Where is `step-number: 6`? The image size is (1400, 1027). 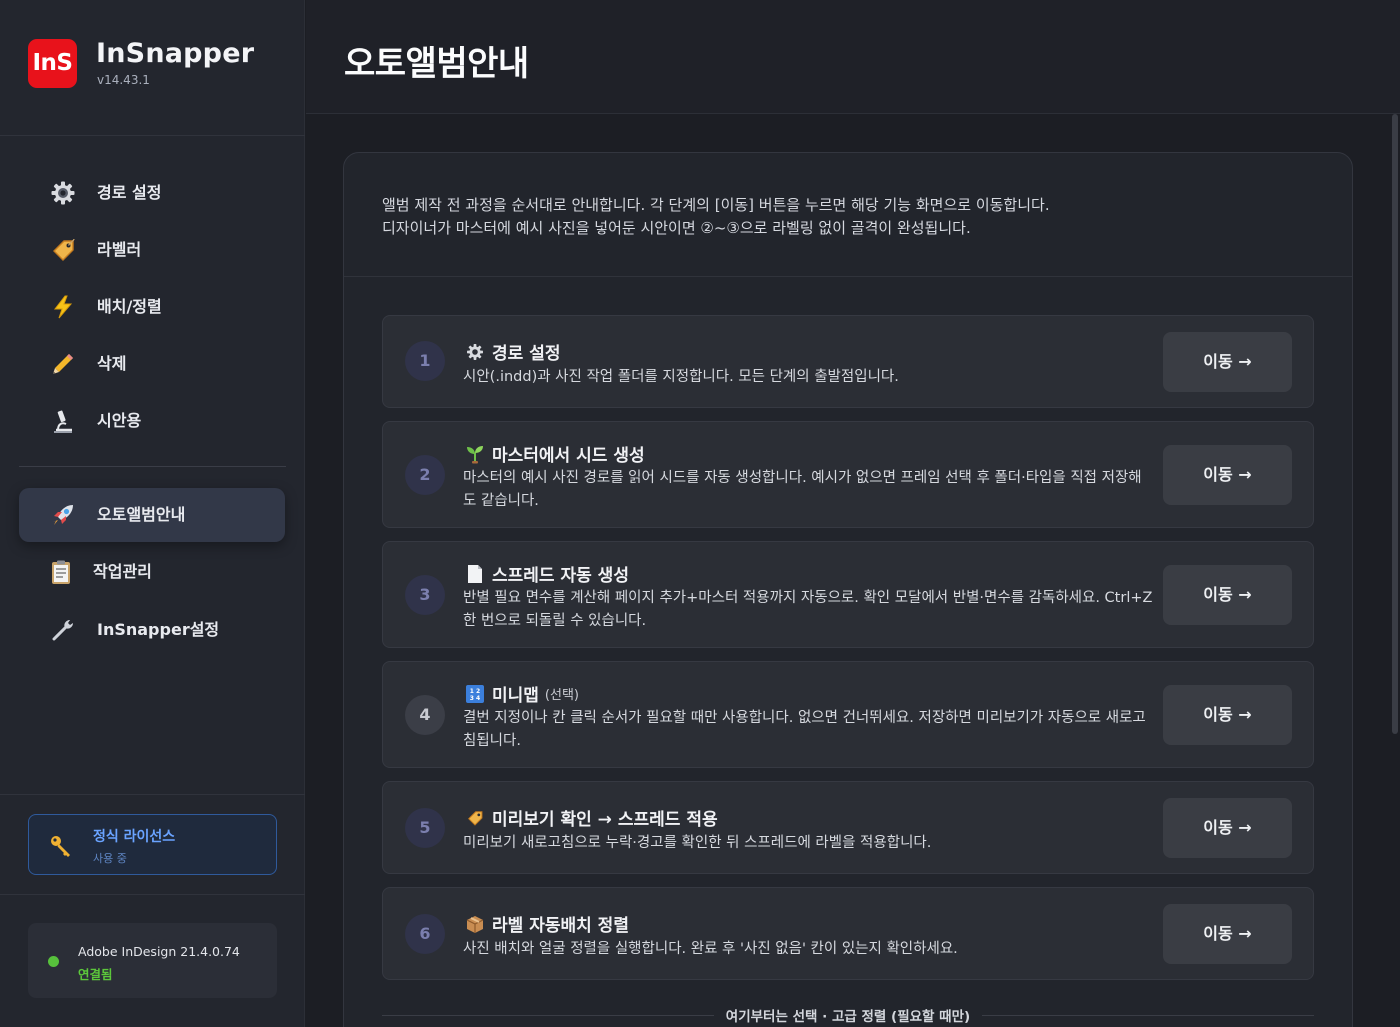
step-number: 6 is located at coordinates (425, 934).